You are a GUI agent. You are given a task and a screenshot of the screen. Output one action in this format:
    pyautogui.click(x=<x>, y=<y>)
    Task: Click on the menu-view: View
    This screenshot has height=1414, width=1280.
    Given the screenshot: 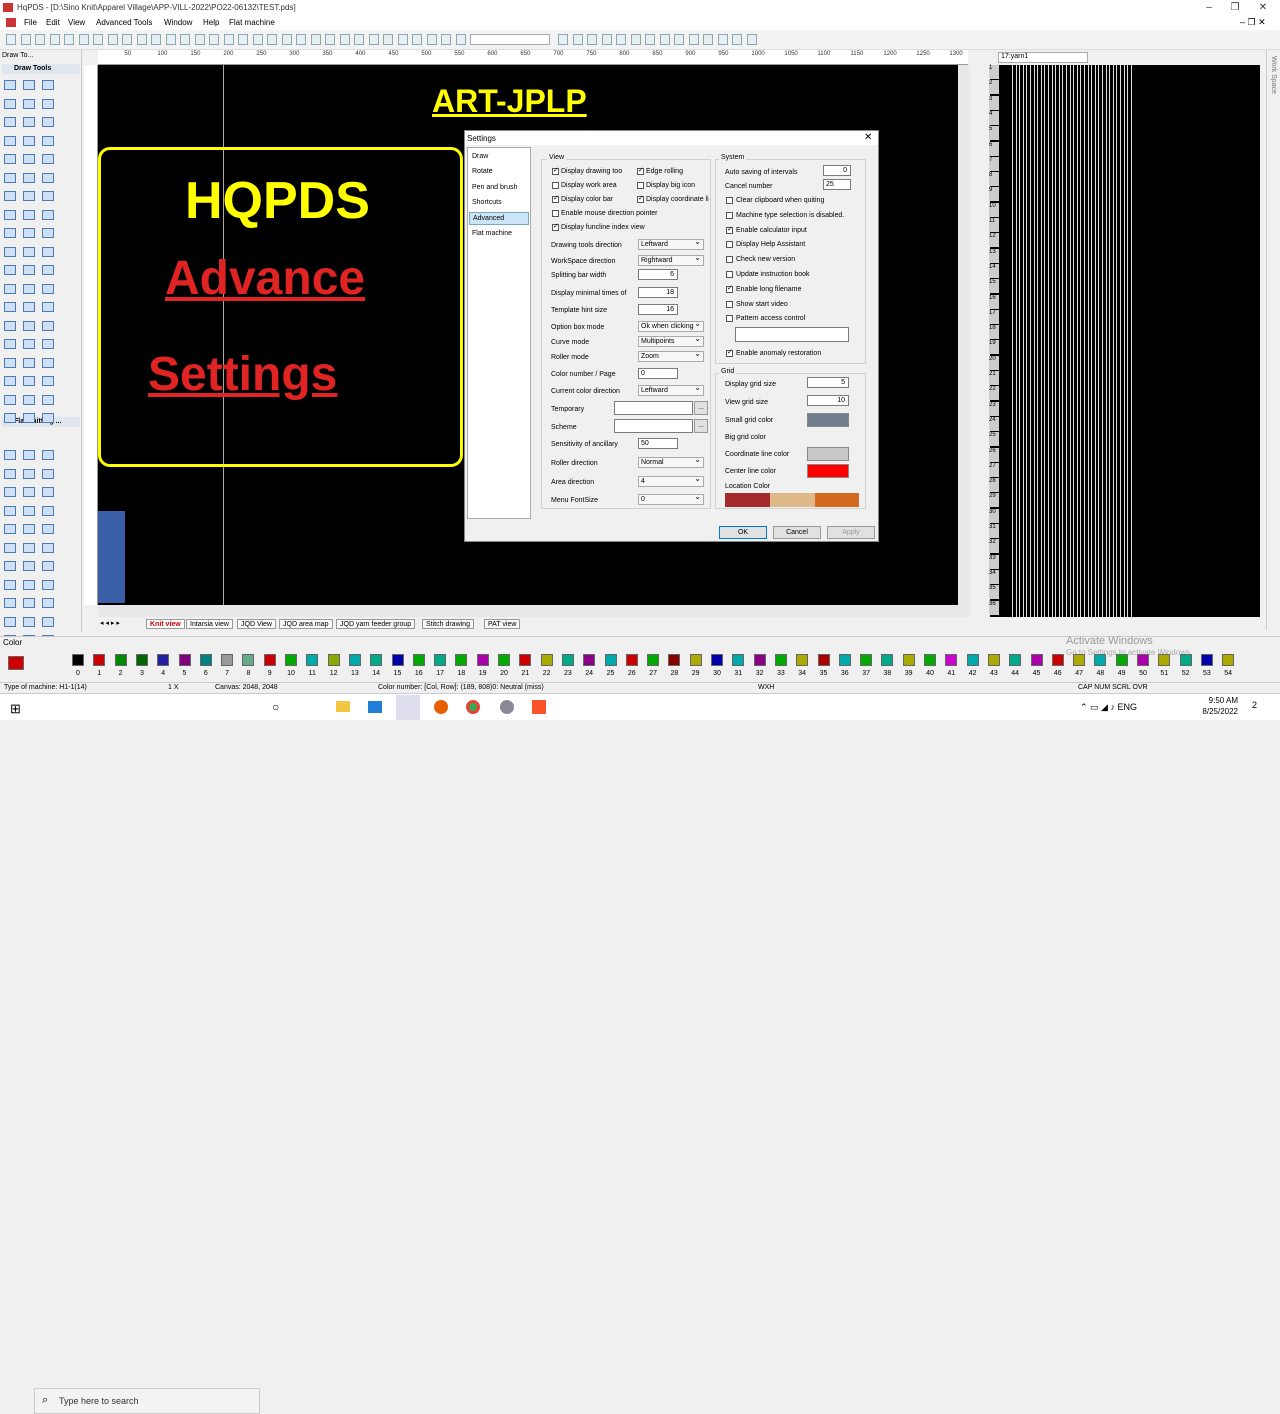 What is the action you would take?
    pyautogui.click(x=76, y=22)
    